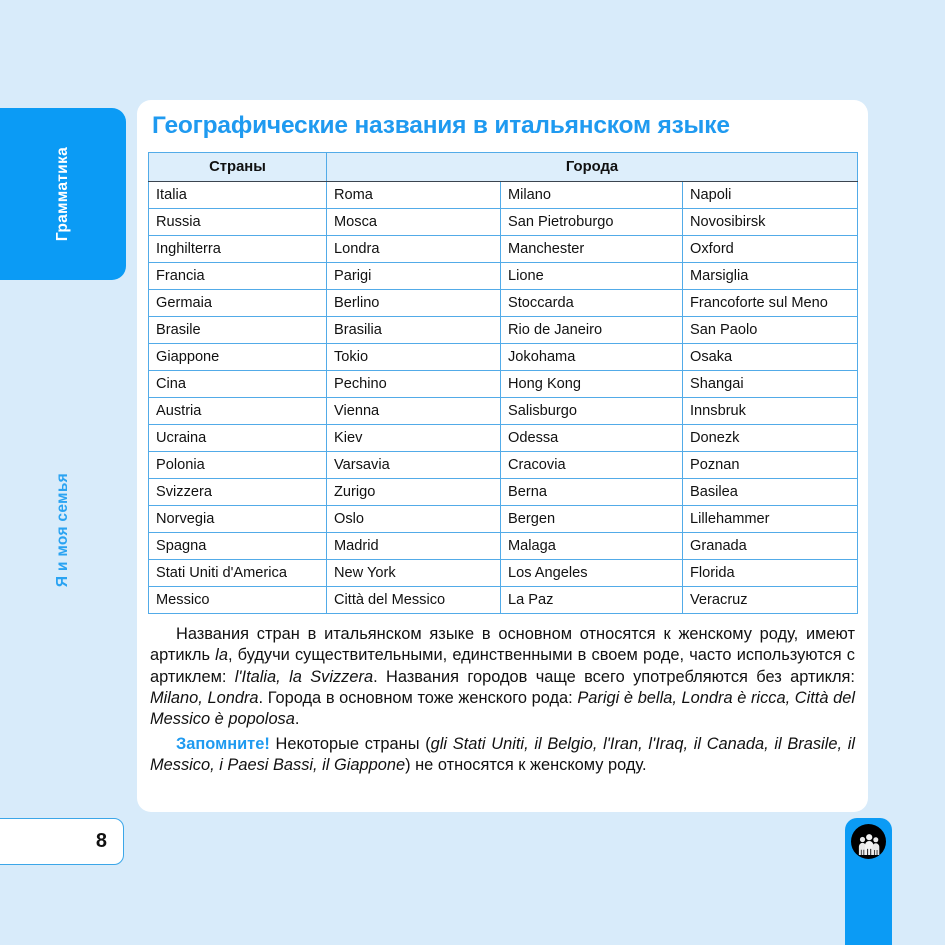 The image size is (945, 945). What do you see at coordinates (591, 329) in the screenshot?
I see `cell-city-2: Rio de Janeiro` at bounding box center [591, 329].